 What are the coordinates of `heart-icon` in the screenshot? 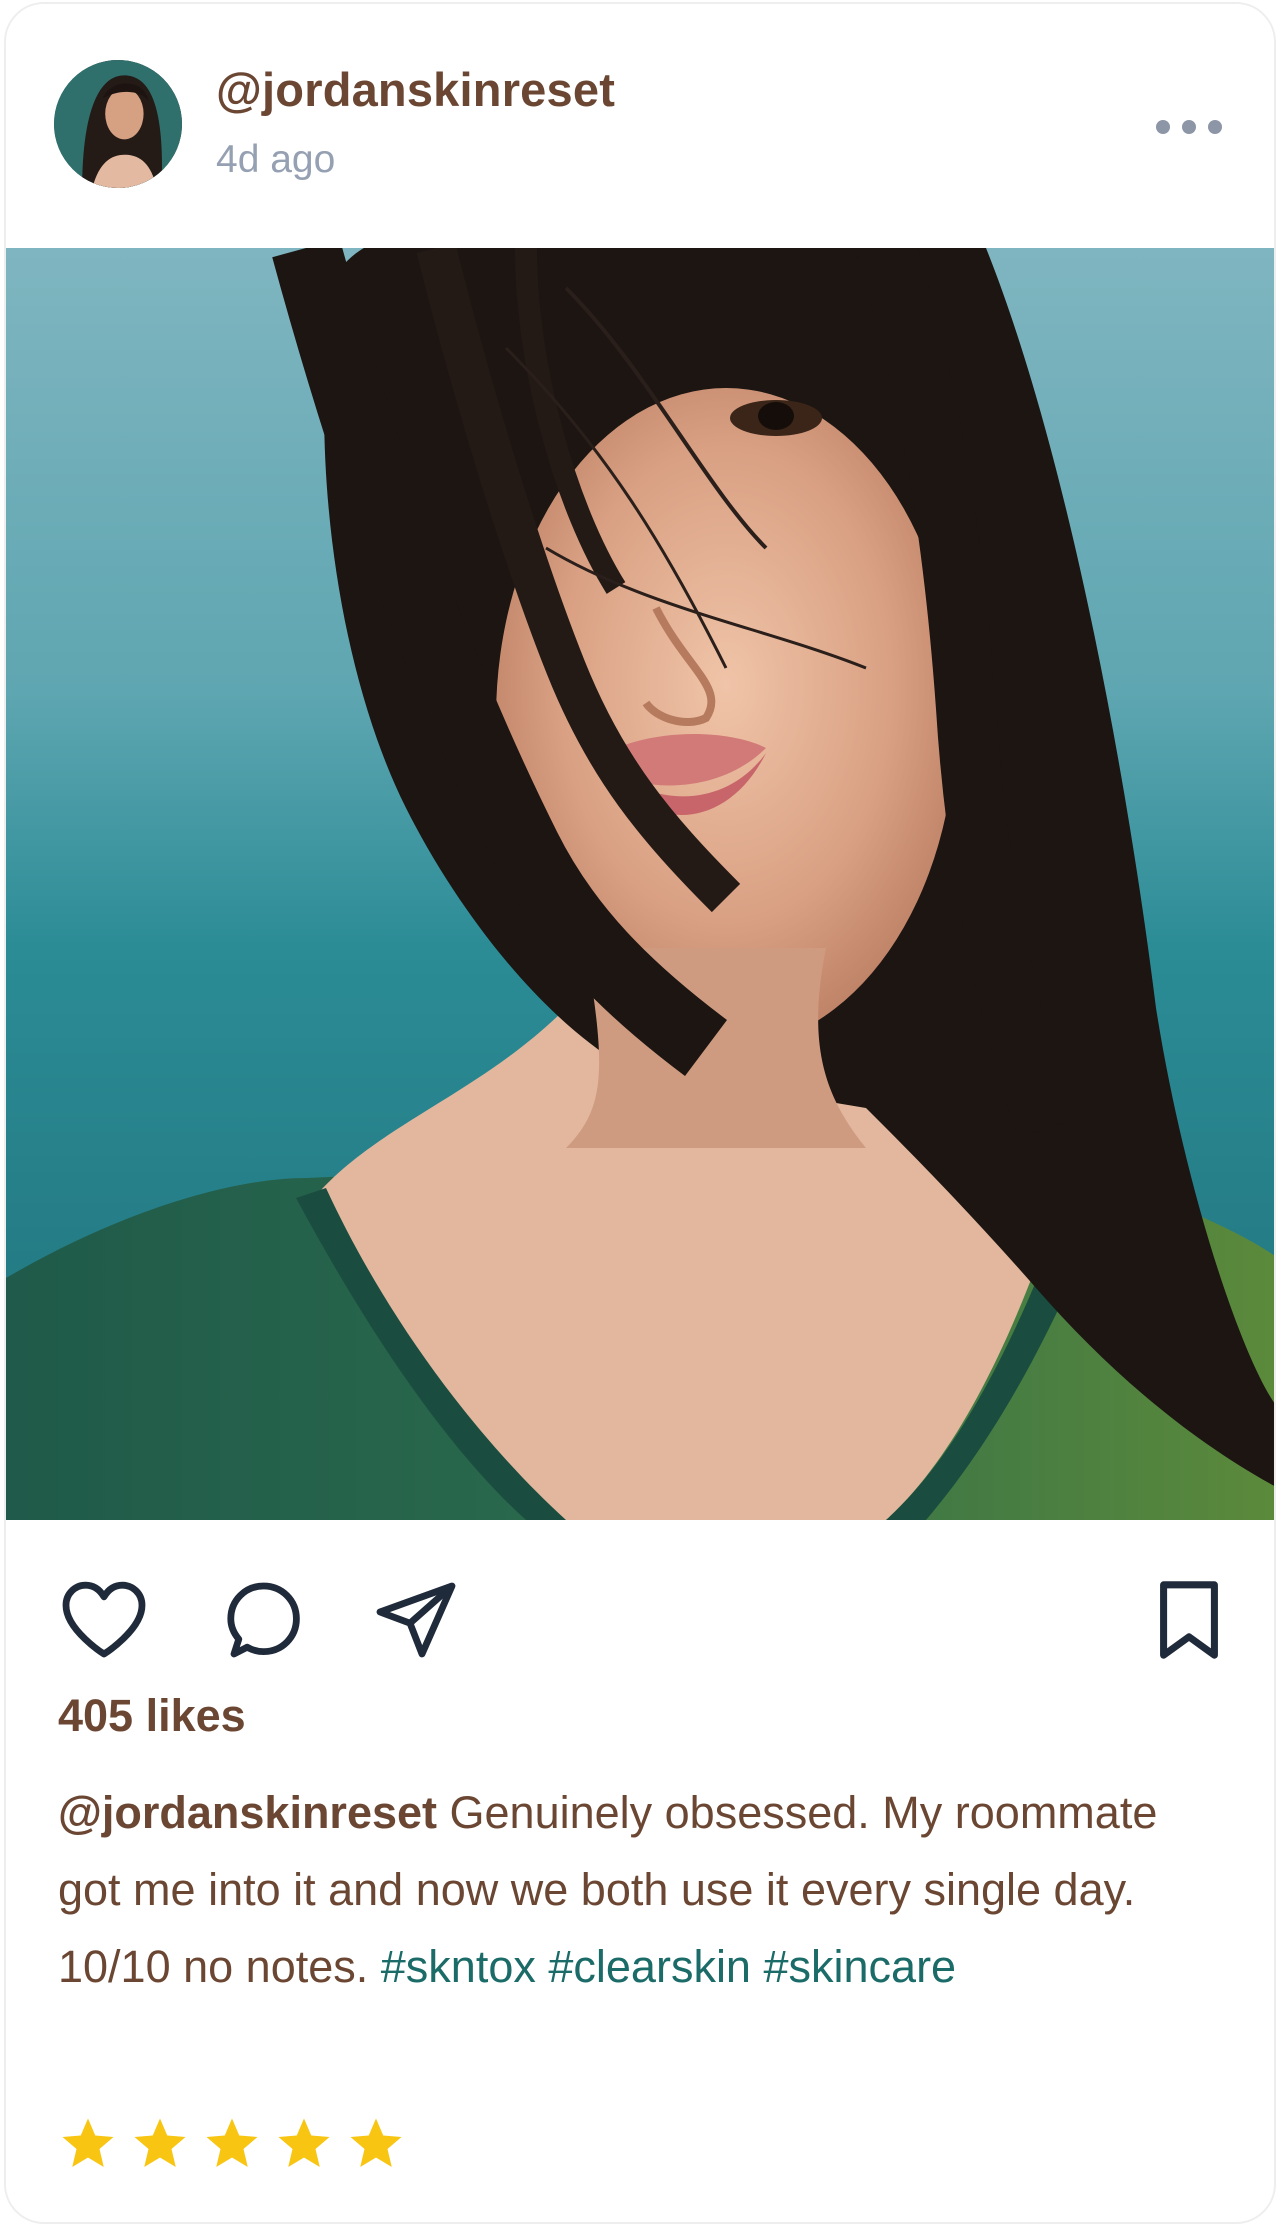 It's located at (104, 1620).